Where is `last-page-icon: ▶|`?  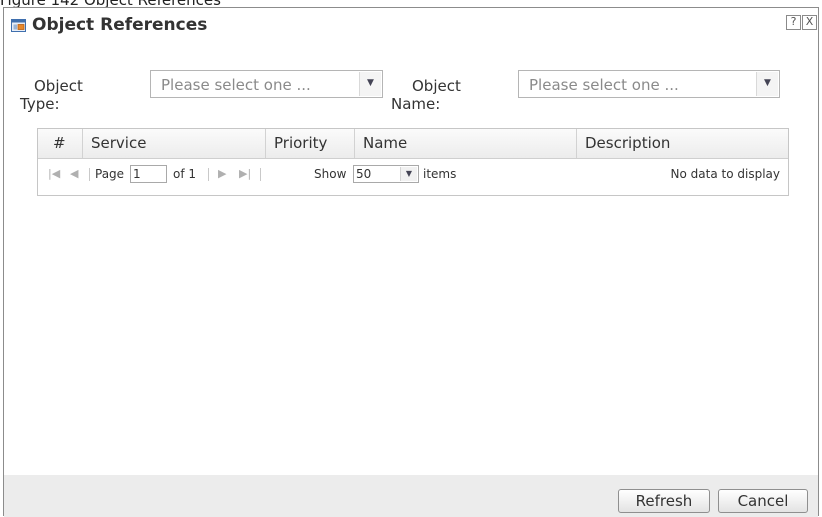 last-page-icon: ▶| is located at coordinates (245, 174).